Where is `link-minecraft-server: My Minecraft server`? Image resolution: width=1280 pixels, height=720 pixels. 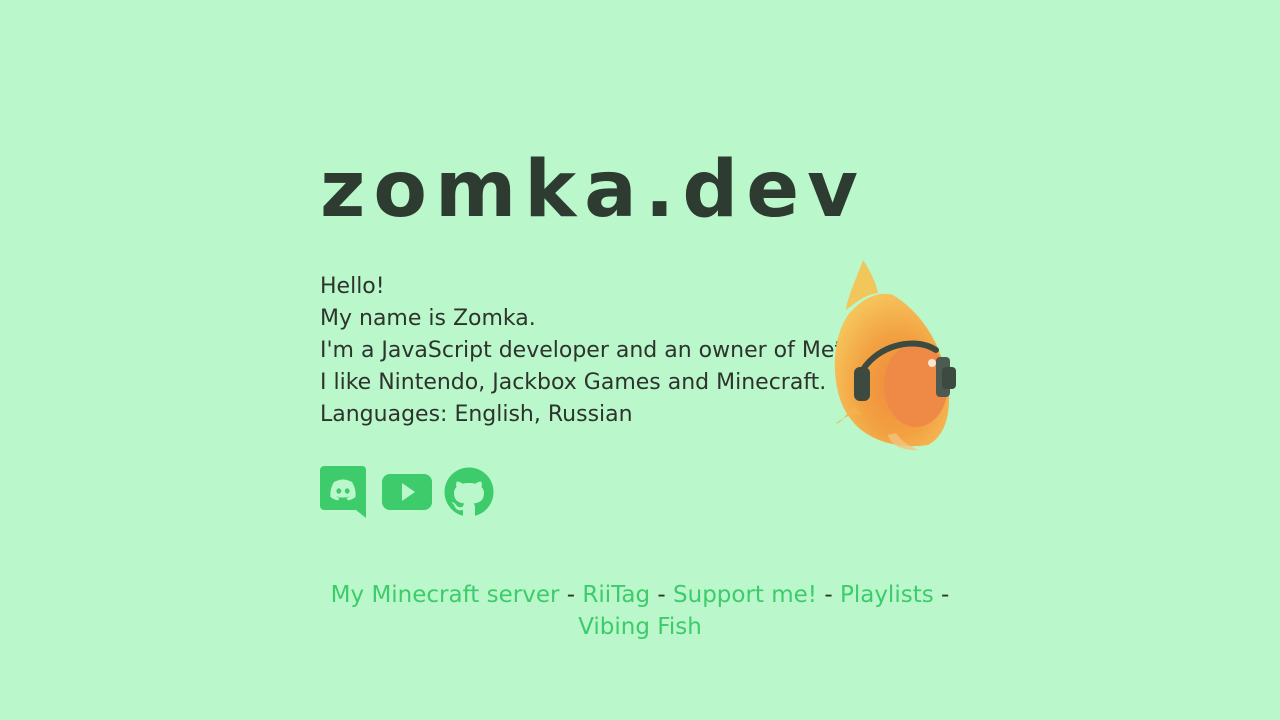
link-minecraft-server: My Minecraft server is located at coordinates (445, 595).